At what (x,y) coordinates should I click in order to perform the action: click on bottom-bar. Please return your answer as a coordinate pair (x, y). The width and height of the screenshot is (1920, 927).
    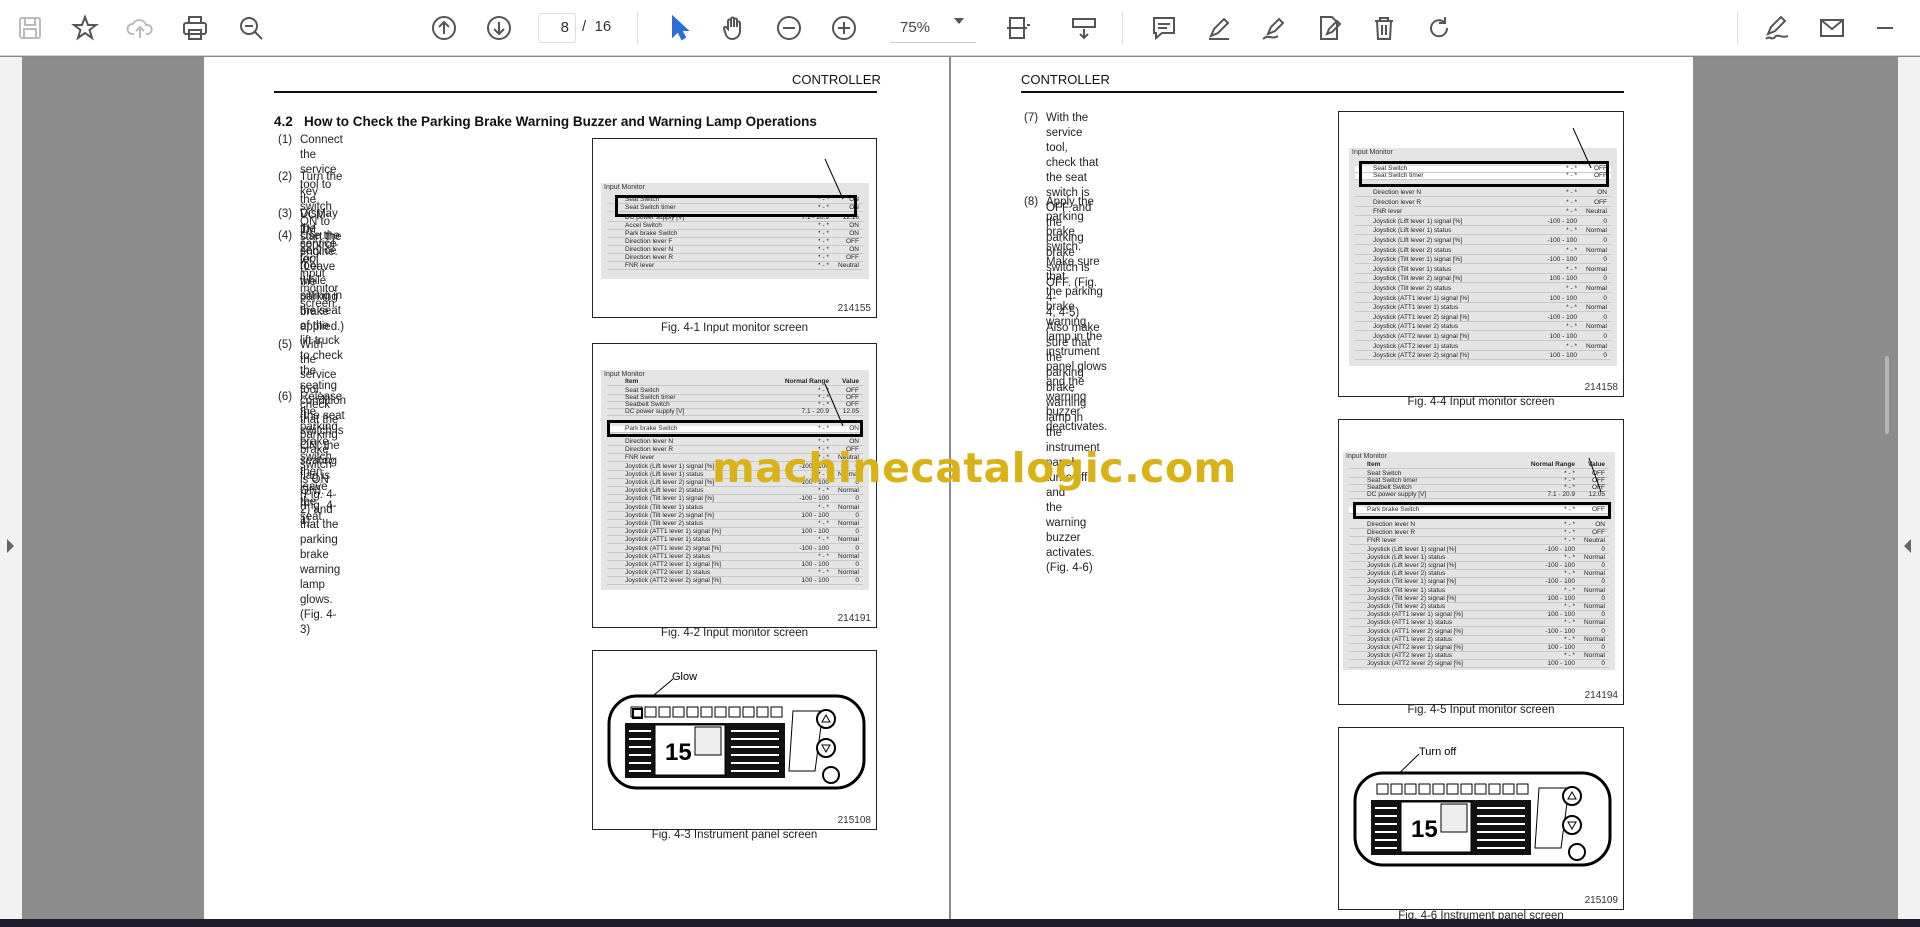
    Looking at the image, I should click on (960, 923).